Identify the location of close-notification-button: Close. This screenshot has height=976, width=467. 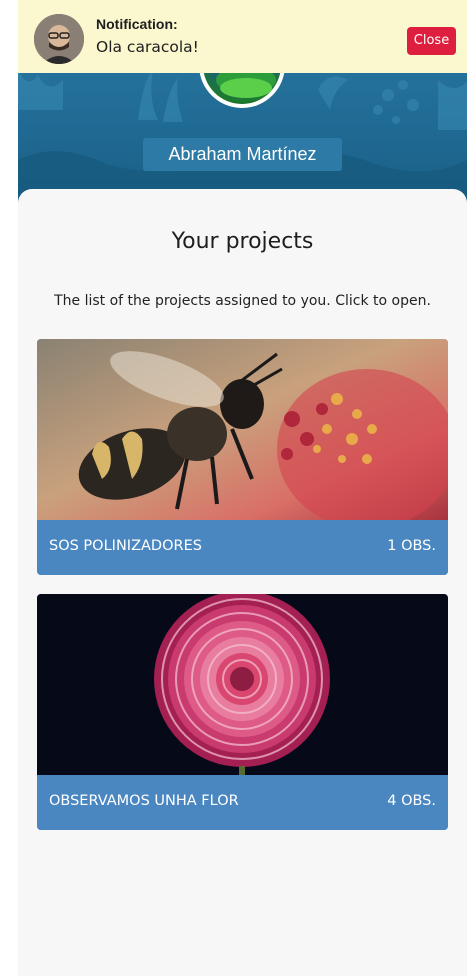
(431, 41).